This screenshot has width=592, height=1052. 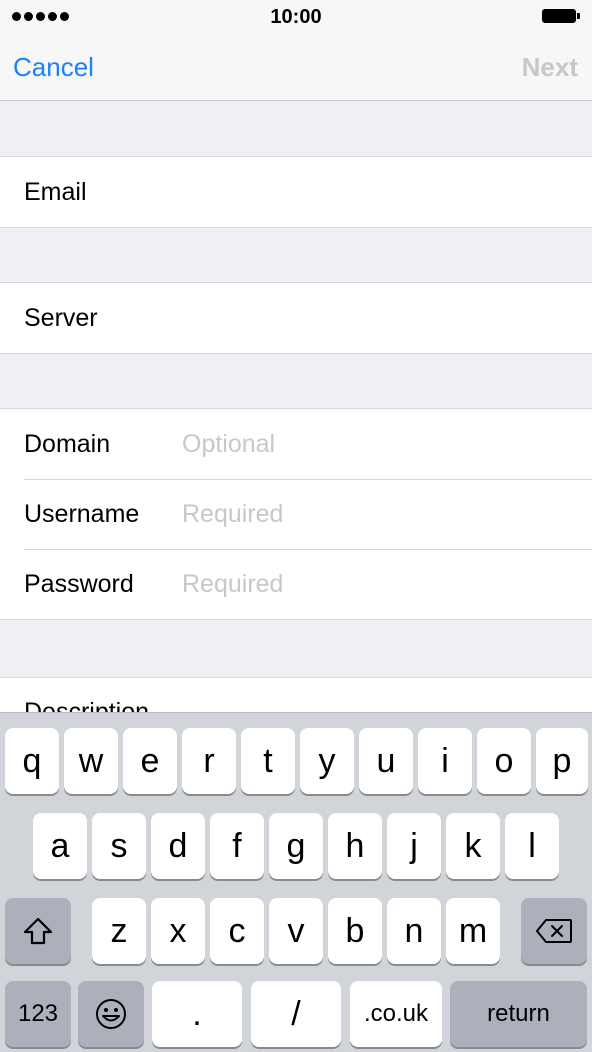 What do you see at coordinates (414, 931) in the screenshot?
I see `key-n: n` at bounding box center [414, 931].